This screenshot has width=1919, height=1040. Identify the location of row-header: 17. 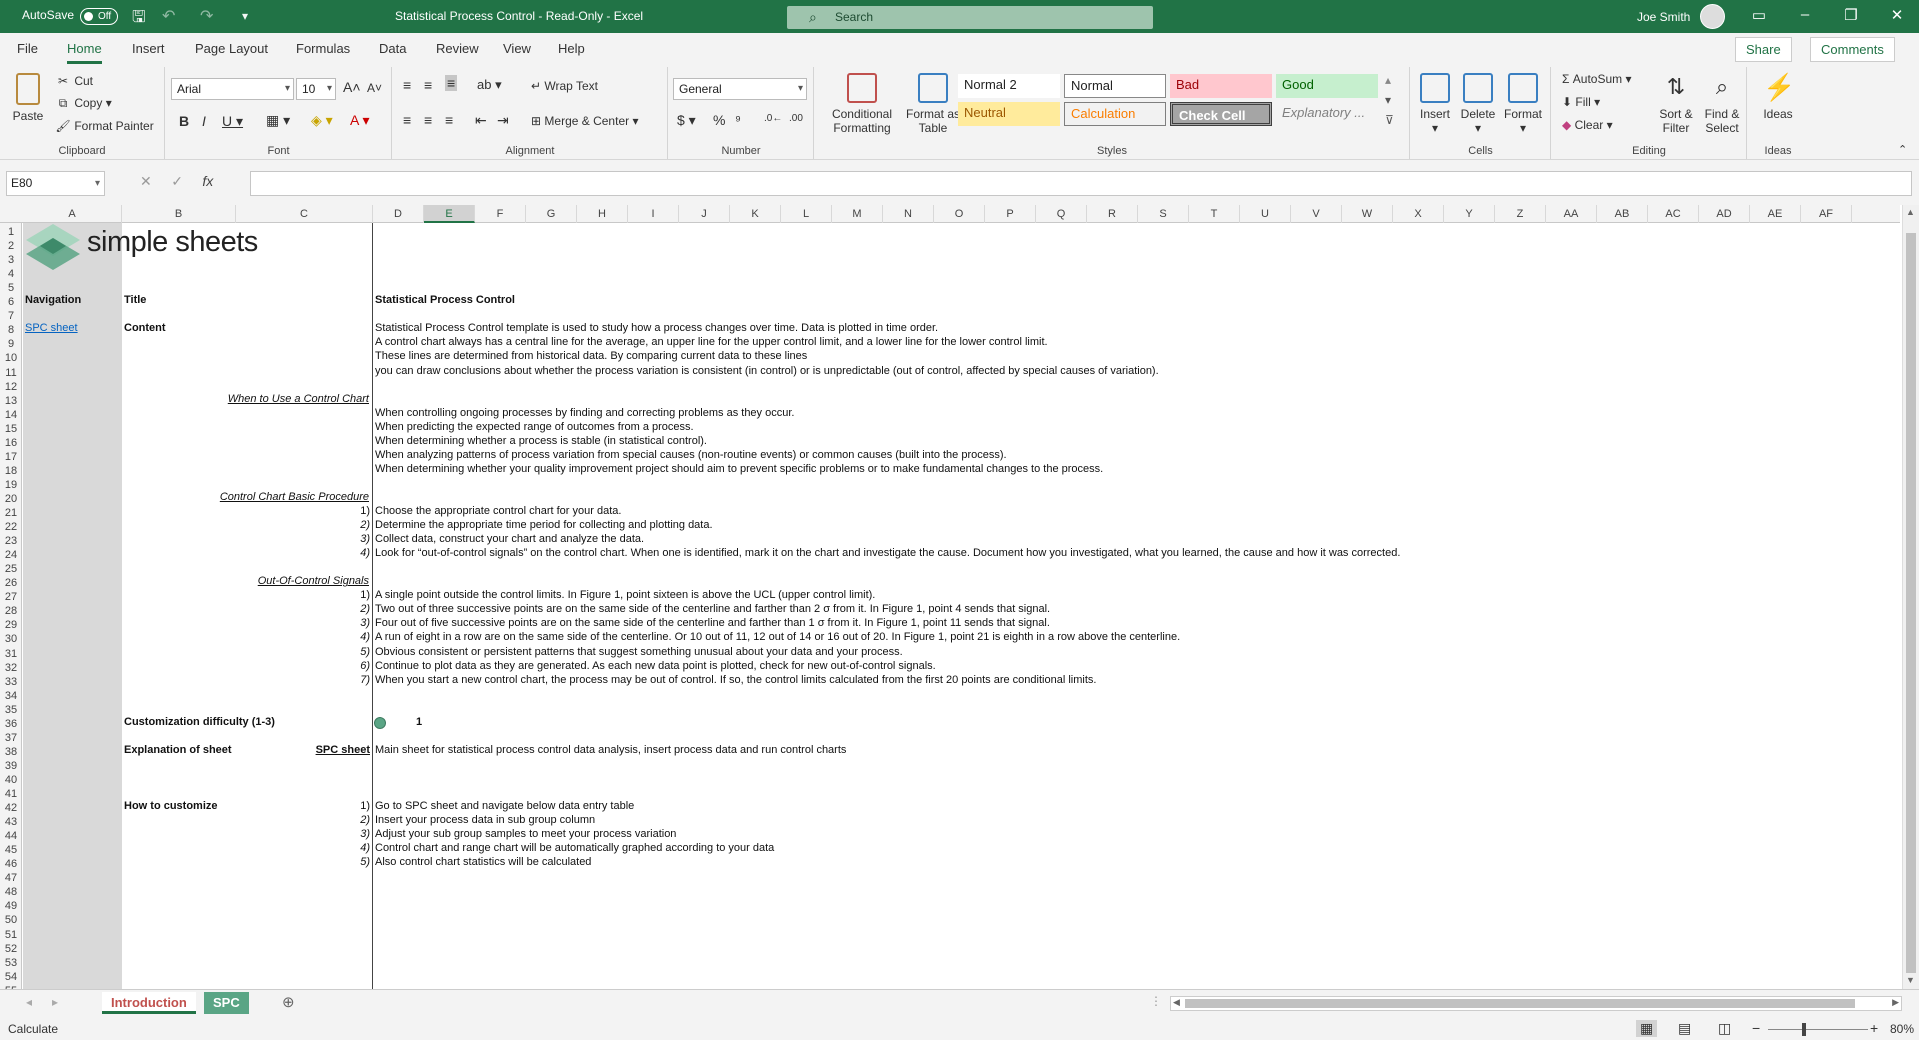
(11, 457).